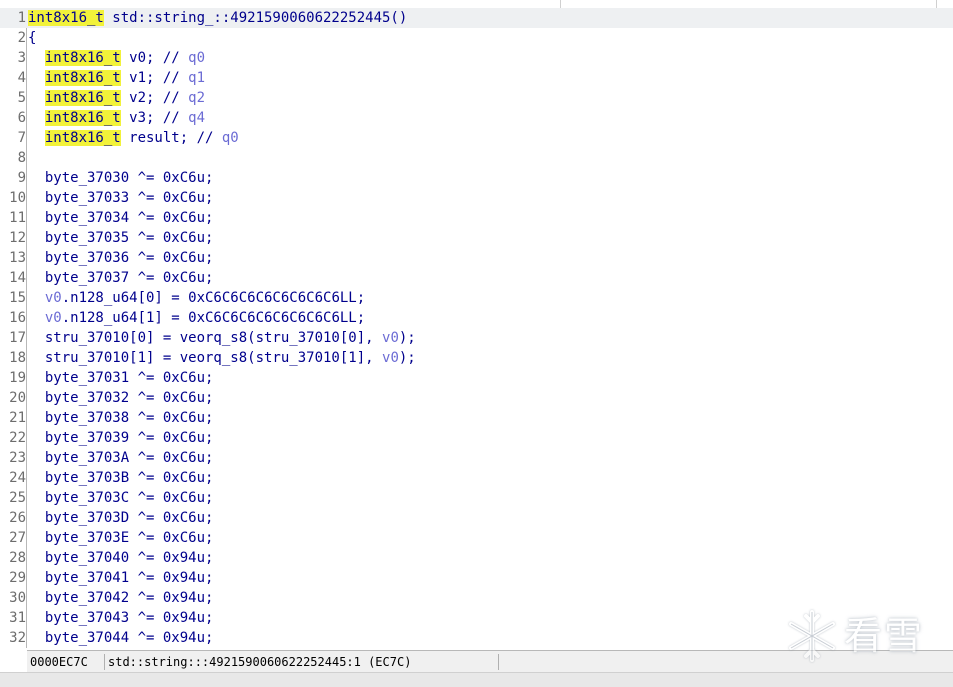 Image resolution: width=953 pixels, height=687 pixels. What do you see at coordinates (476, 38) in the screenshot?
I see `code-line: 2{` at bounding box center [476, 38].